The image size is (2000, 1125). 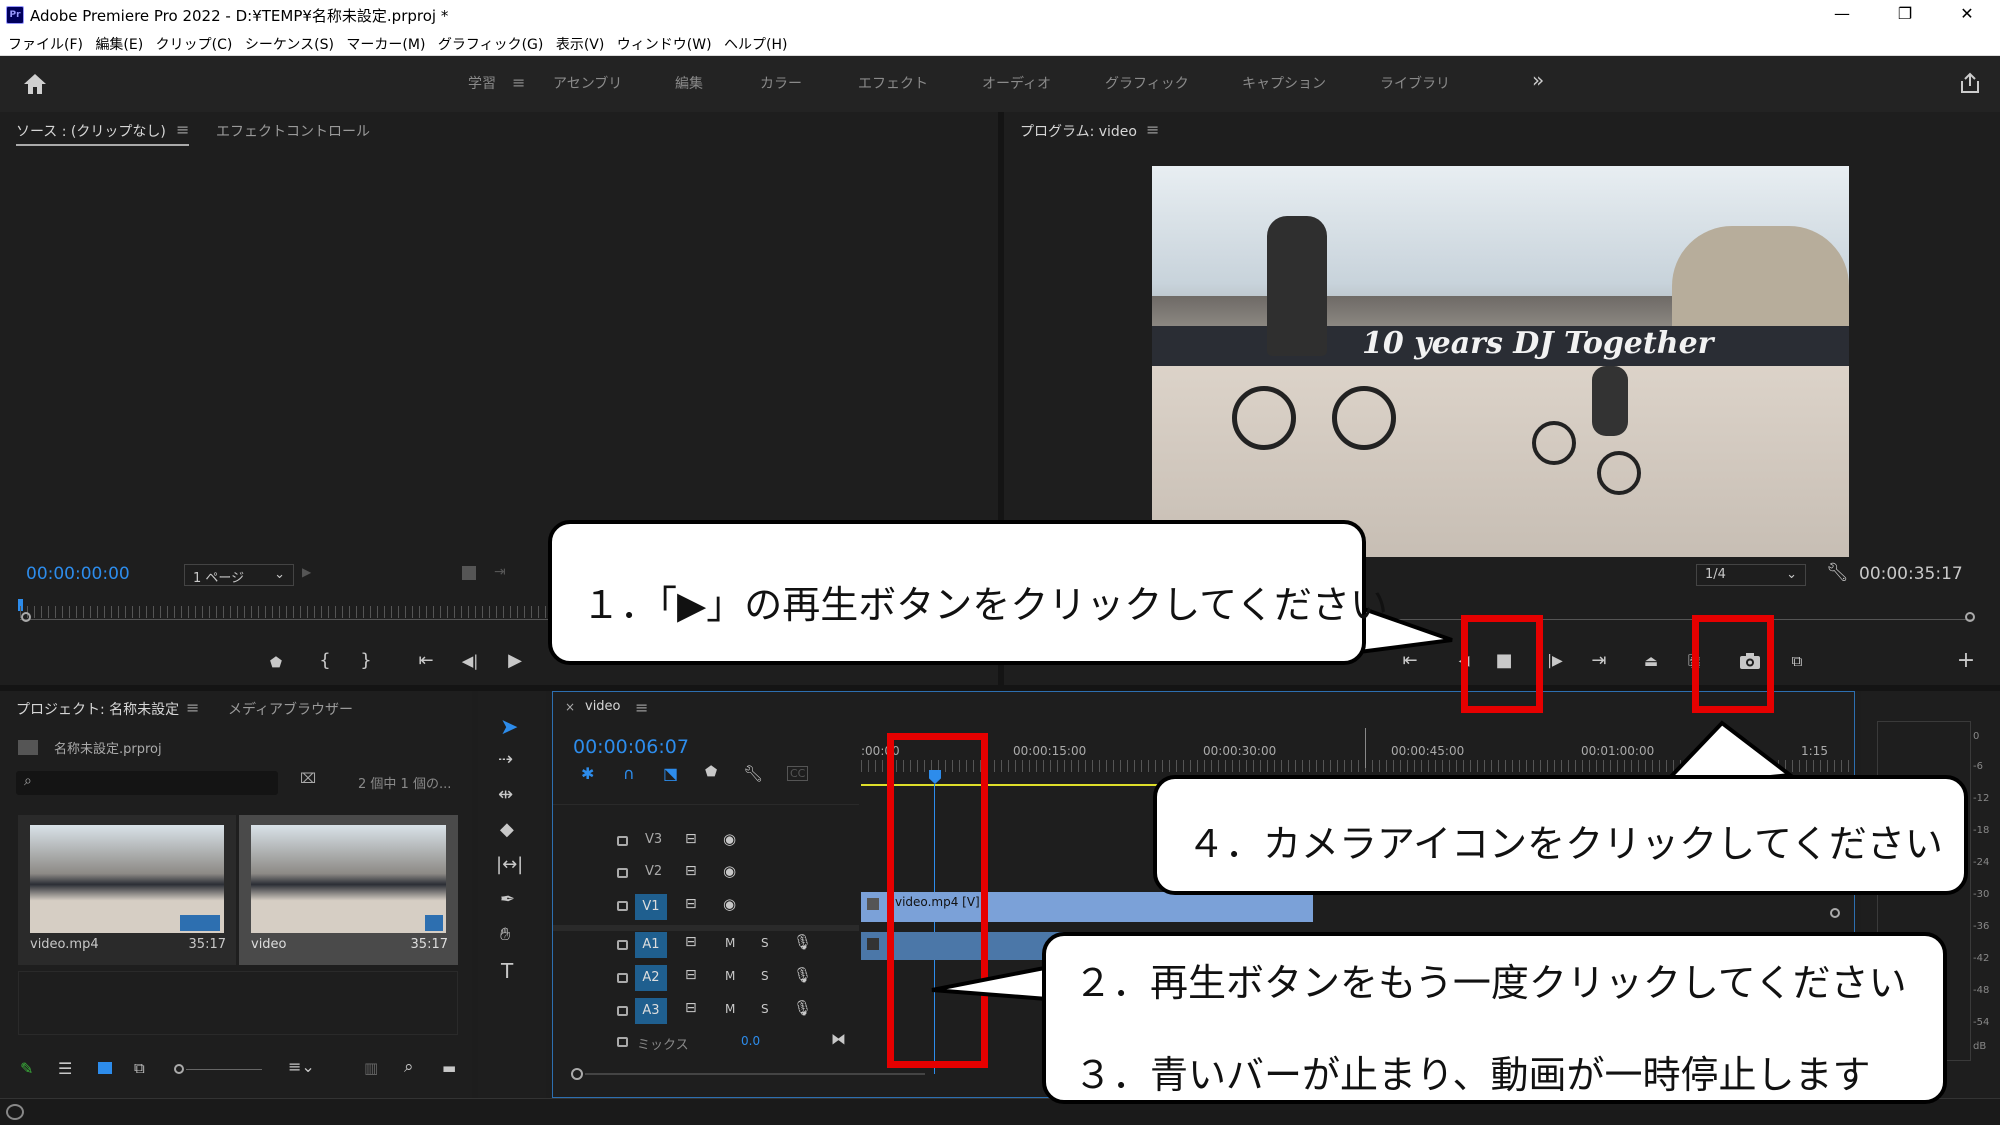 What do you see at coordinates (1472, 1075) in the screenshot?
I see `callout-3-text: ３．青いバーが止まり、動画が一時停止します` at bounding box center [1472, 1075].